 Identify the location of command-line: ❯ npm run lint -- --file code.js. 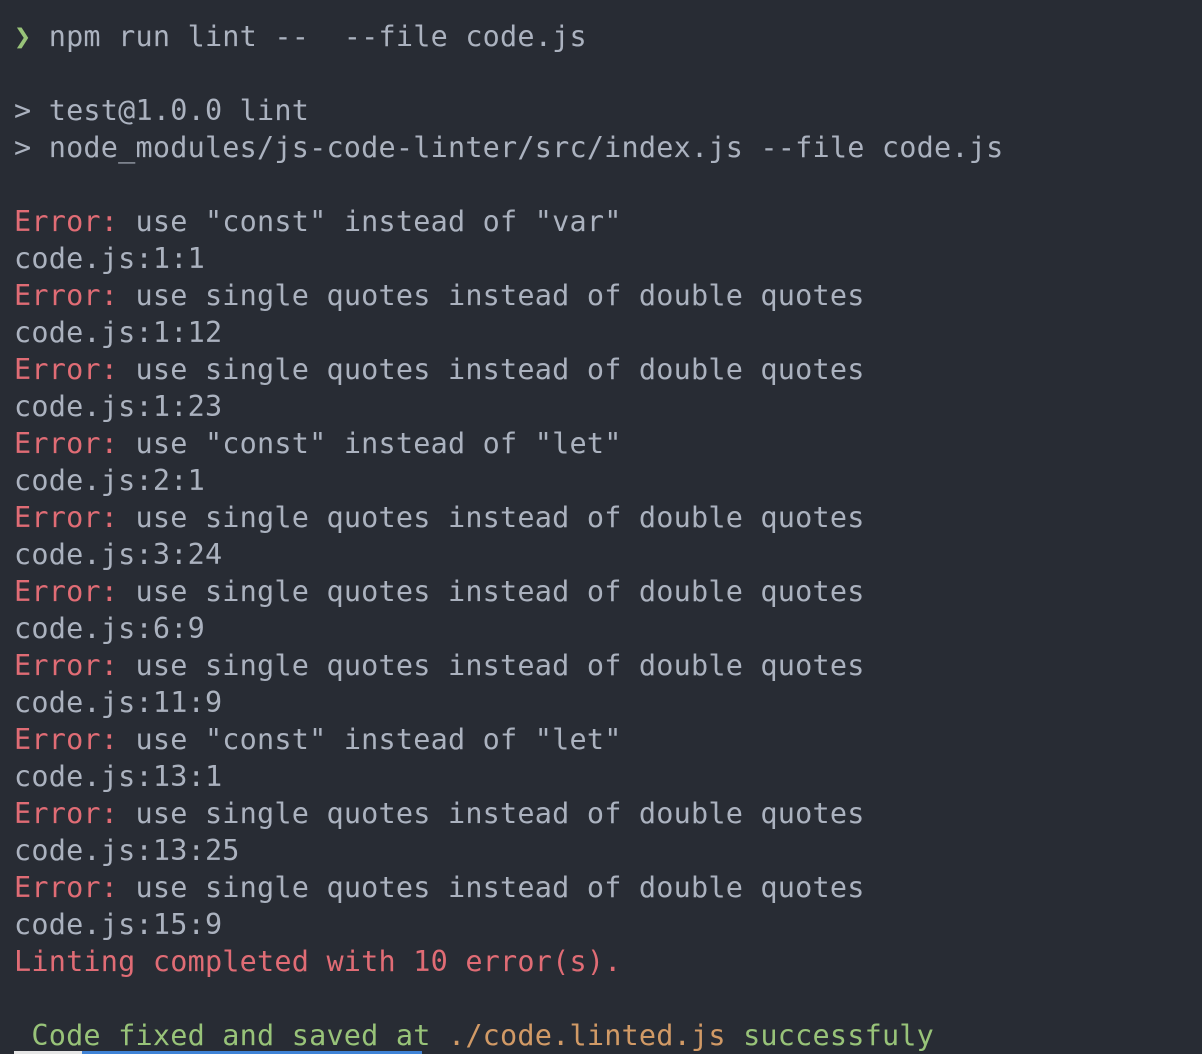
(608, 36).